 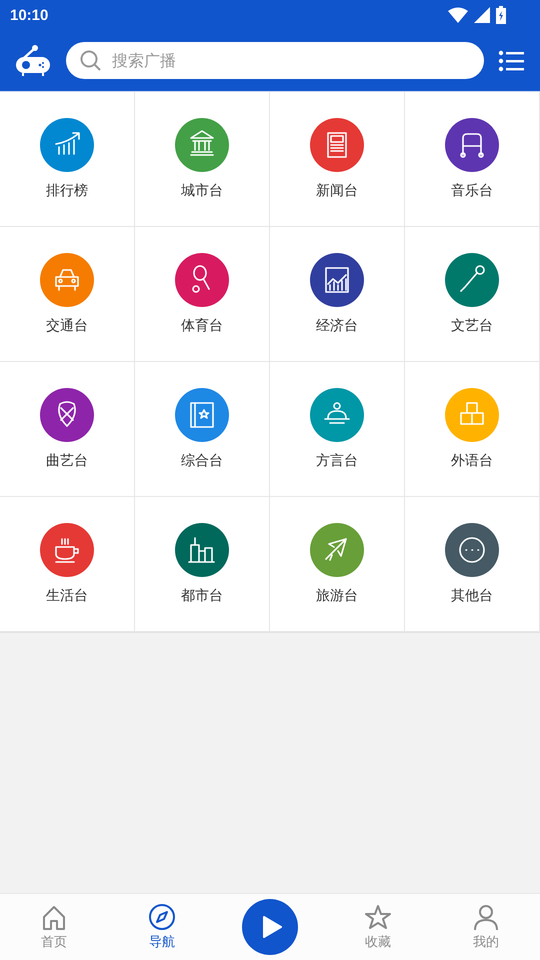 I want to click on star-icon, so click(x=378, y=917).